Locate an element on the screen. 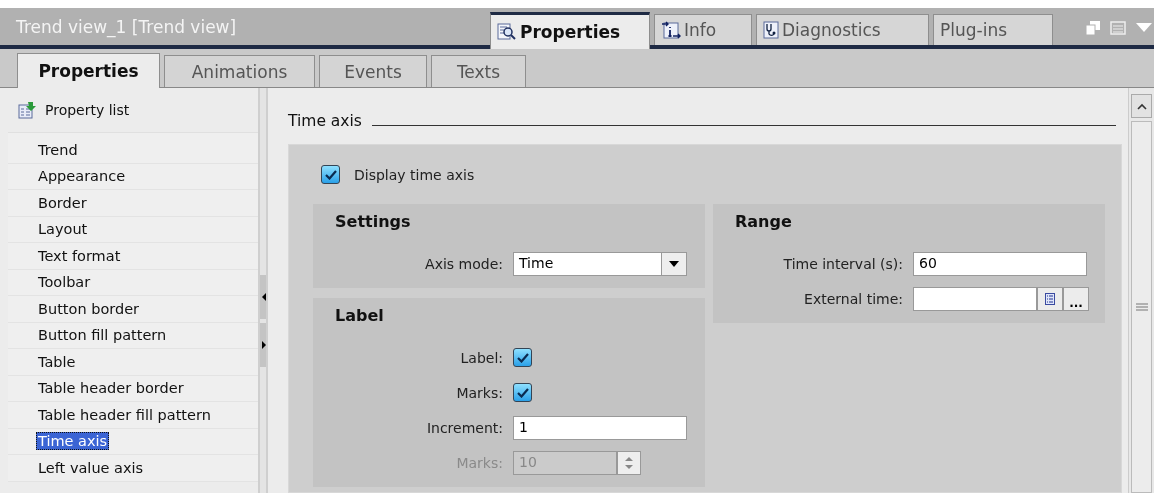 The width and height of the screenshot is (1154, 493). property-list-item: Layout is located at coordinates (63, 229).